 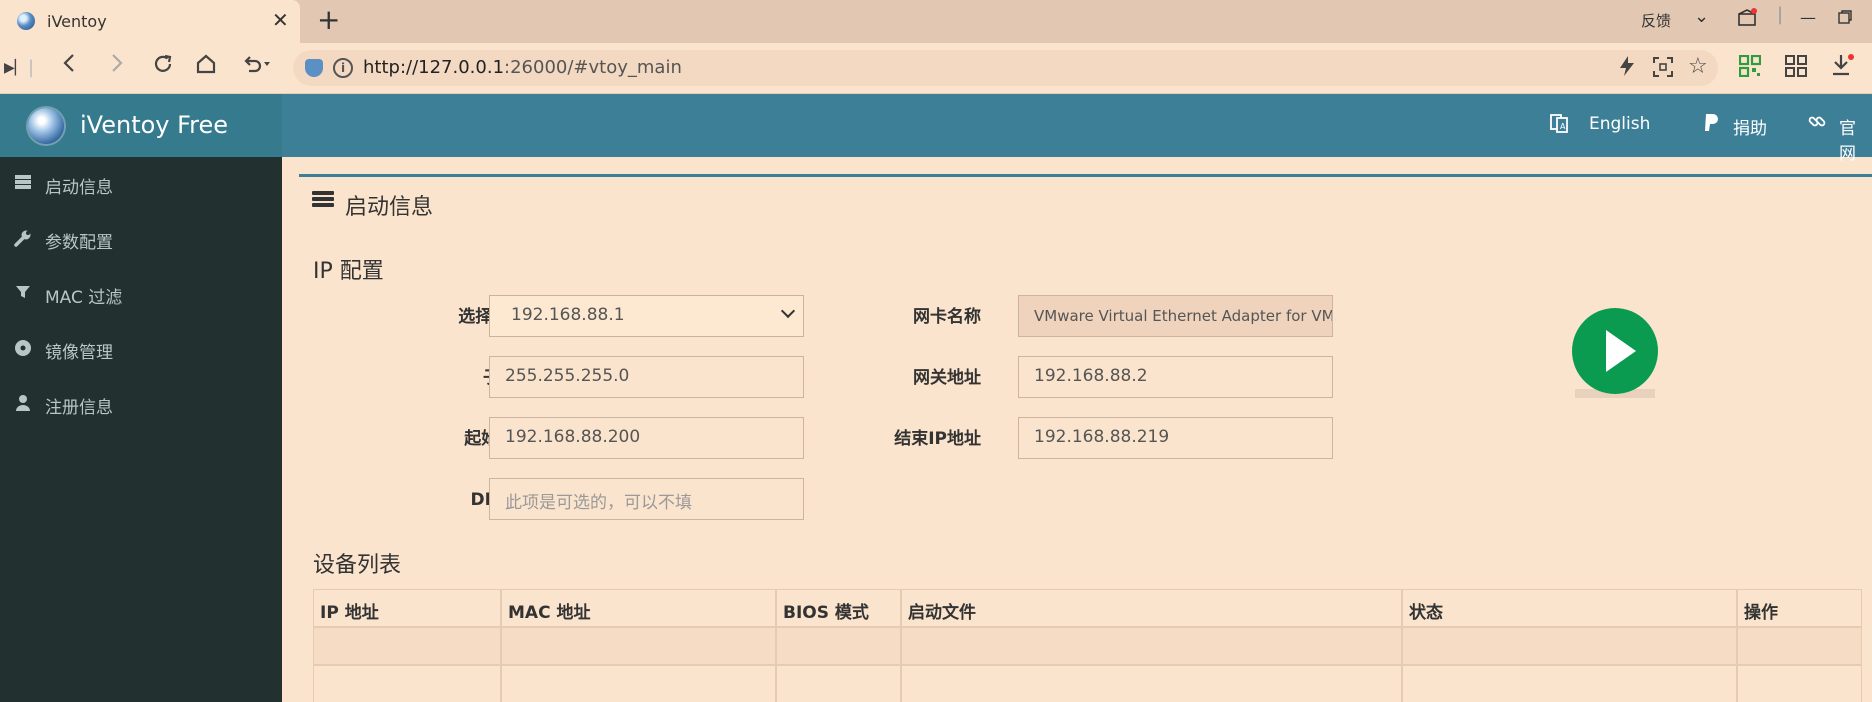 What do you see at coordinates (116, 66) in the screenshot?
I see `forward-icon` at bounding box center [116, 66].